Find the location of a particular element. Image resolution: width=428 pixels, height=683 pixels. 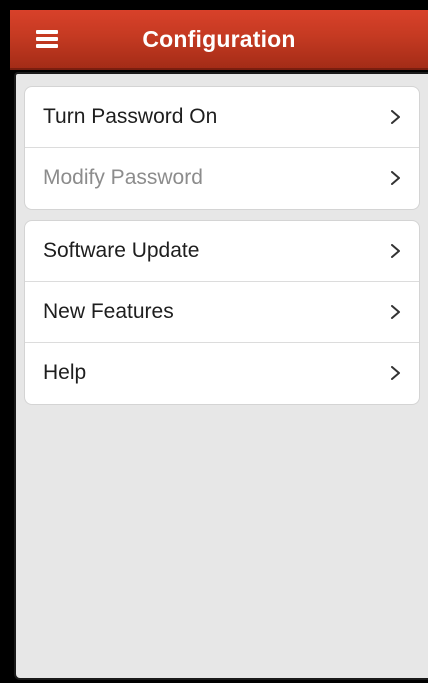

new-features-item: New Features is located at coordinates (222, 312).